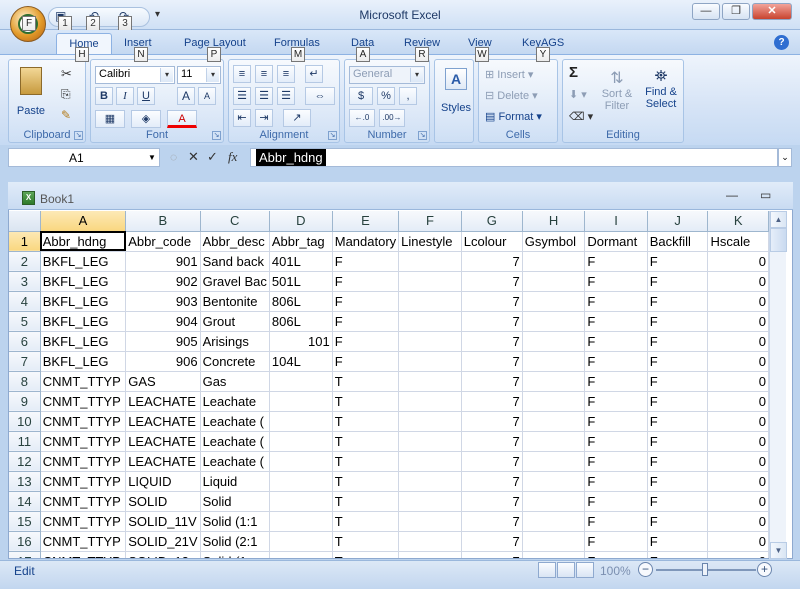 The height and width of the screenshot is (589, 800). What do you see at coordinates (430, 381) in the screenshot?
I see `cell-f8` at bounding box center [430, 381].